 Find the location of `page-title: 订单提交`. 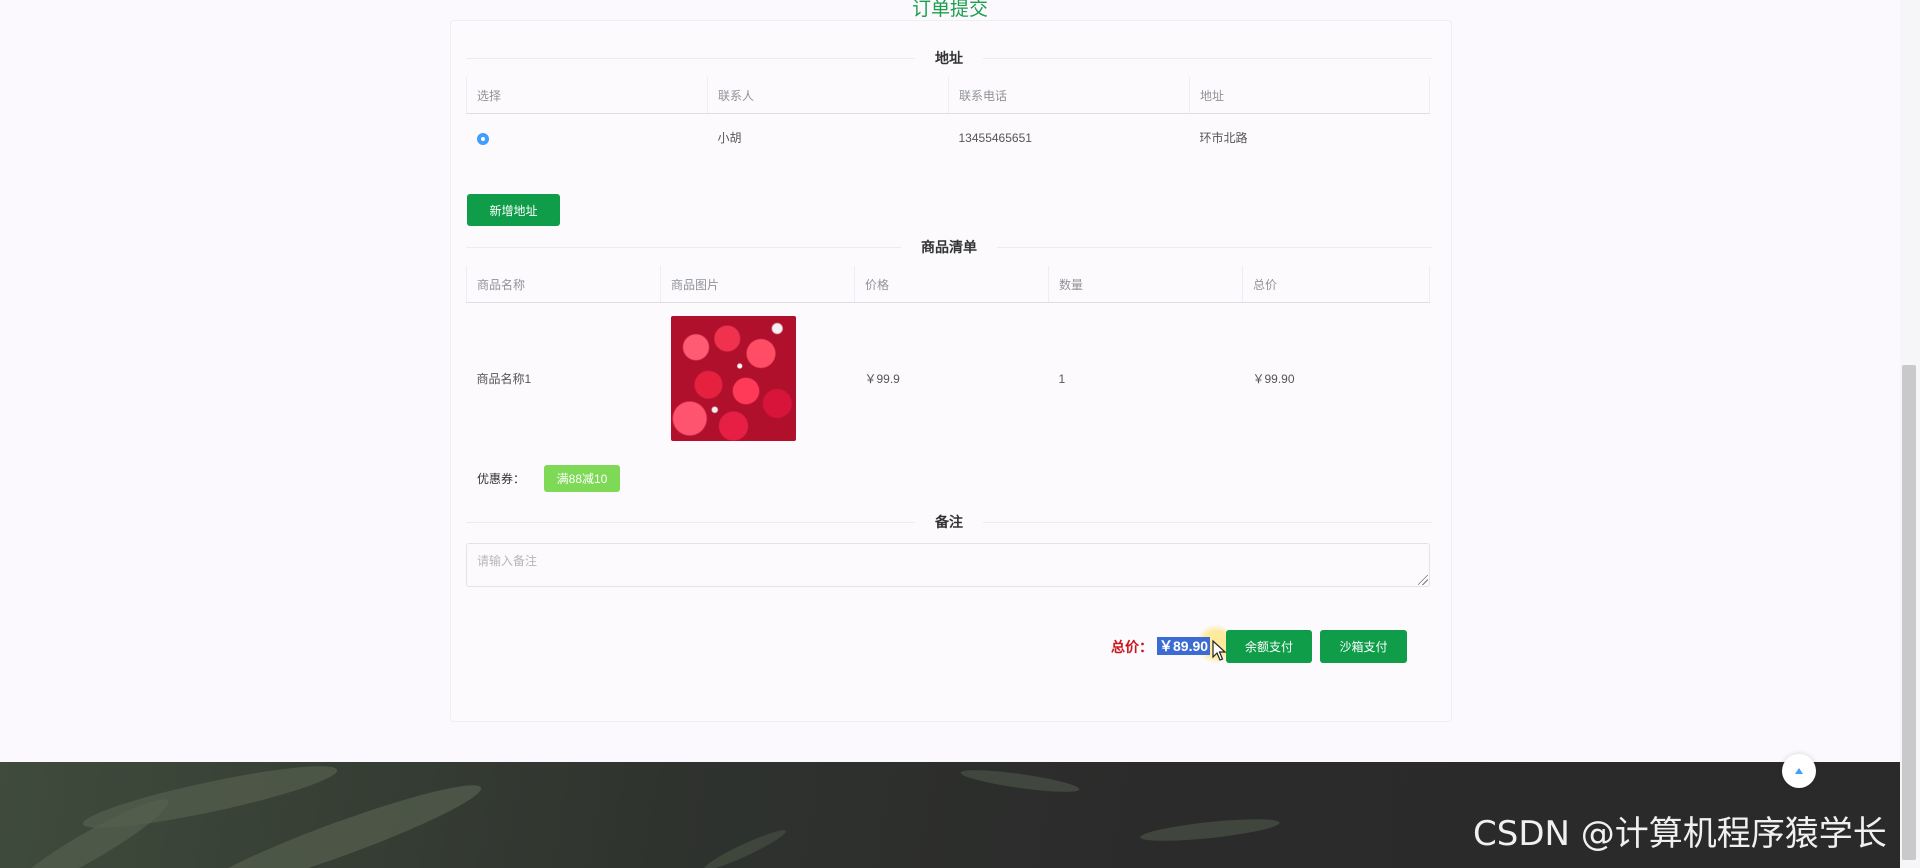

page-title: 订单提交 is located at coordinates (949, 10).